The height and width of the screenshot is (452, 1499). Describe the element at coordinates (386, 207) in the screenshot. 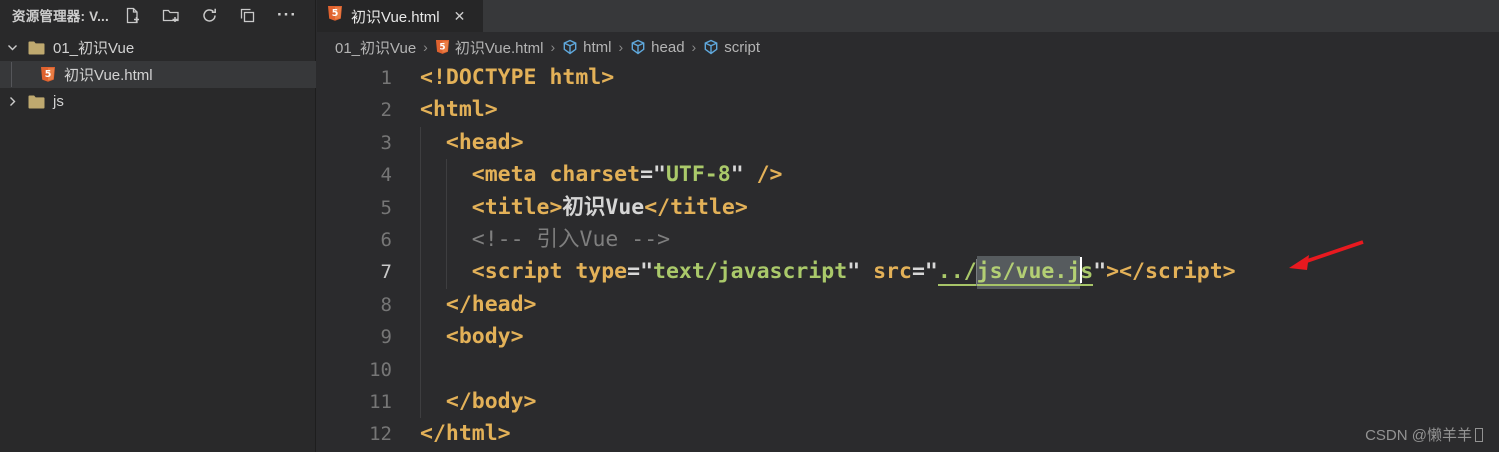

I see `line-number: 5` at that location.